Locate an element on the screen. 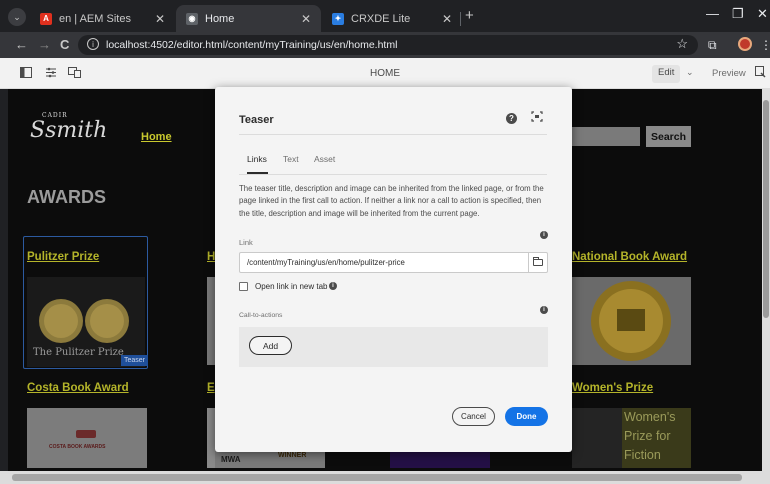 The height and width of the screenshot is (484, 770). adobe-icon: A is located at coordinates (46, 18).